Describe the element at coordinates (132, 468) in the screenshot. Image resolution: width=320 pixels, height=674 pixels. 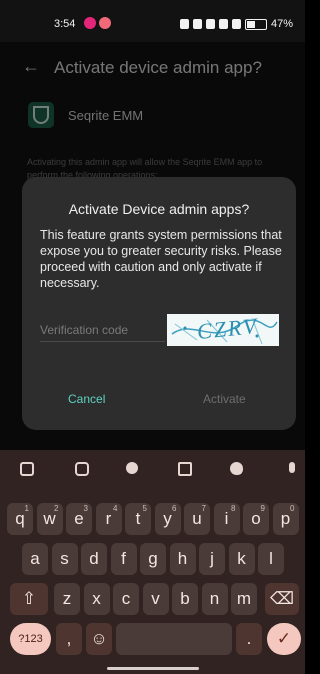
I see `settings-icon` at that location.